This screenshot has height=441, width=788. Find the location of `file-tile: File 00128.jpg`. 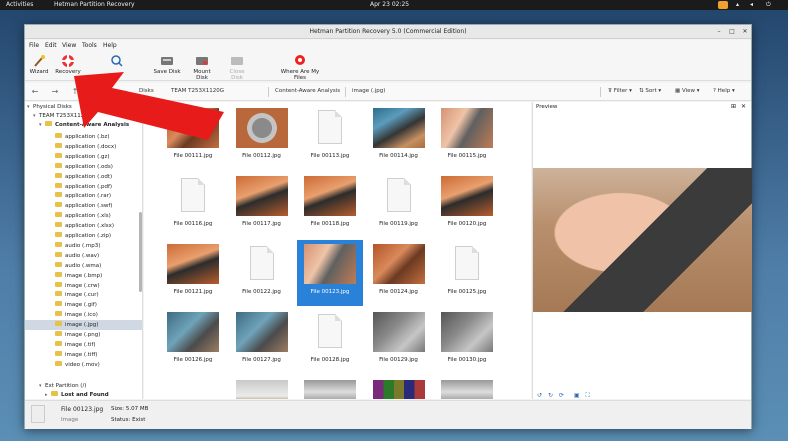

file-tile: File 00128.jpg is located at coordinates (330, 341).